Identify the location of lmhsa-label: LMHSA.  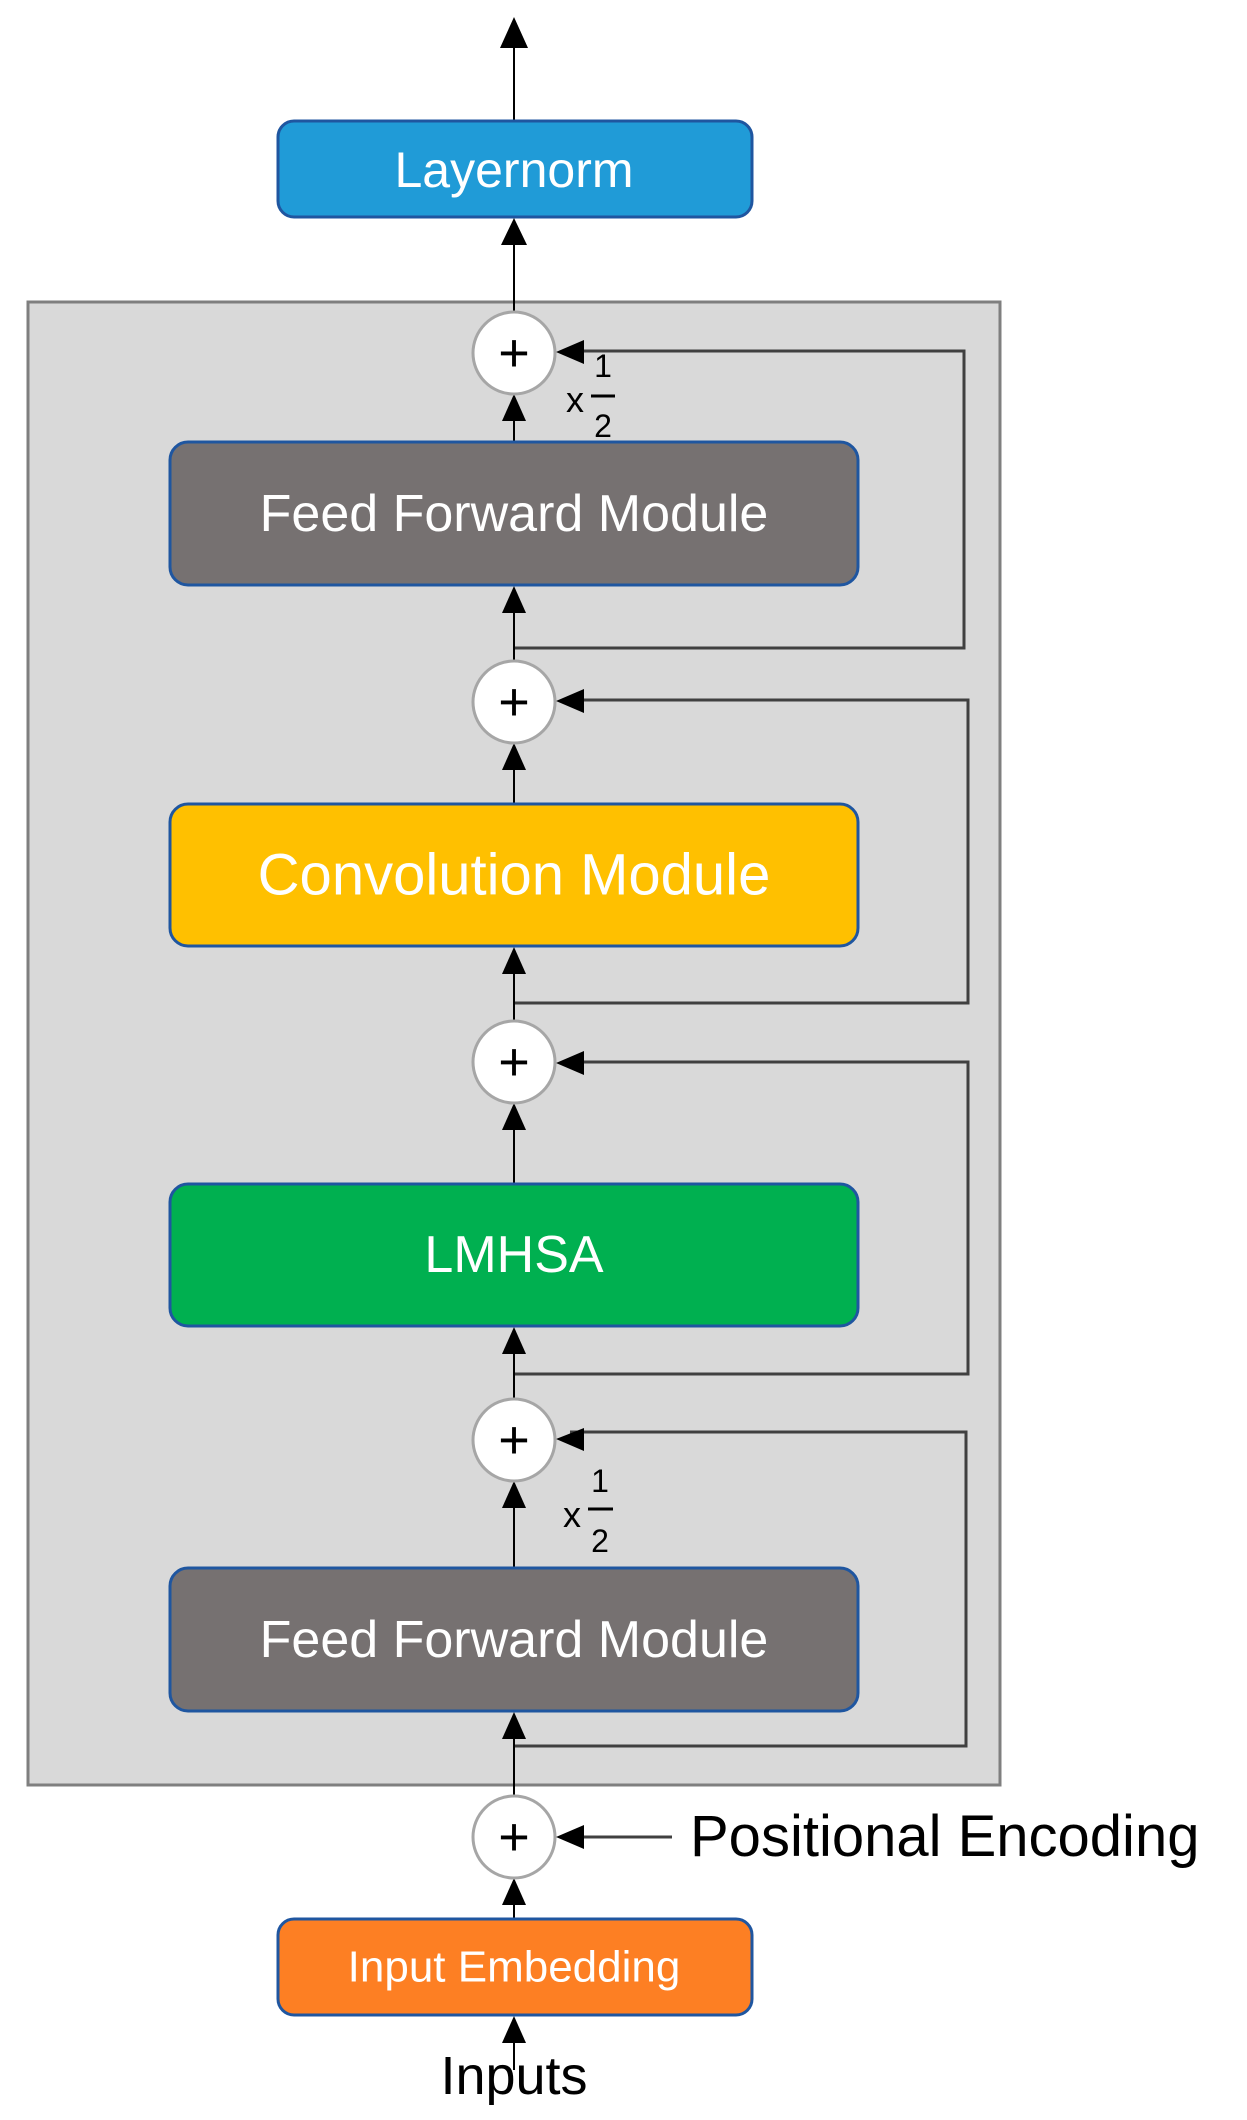
(513, 1255).